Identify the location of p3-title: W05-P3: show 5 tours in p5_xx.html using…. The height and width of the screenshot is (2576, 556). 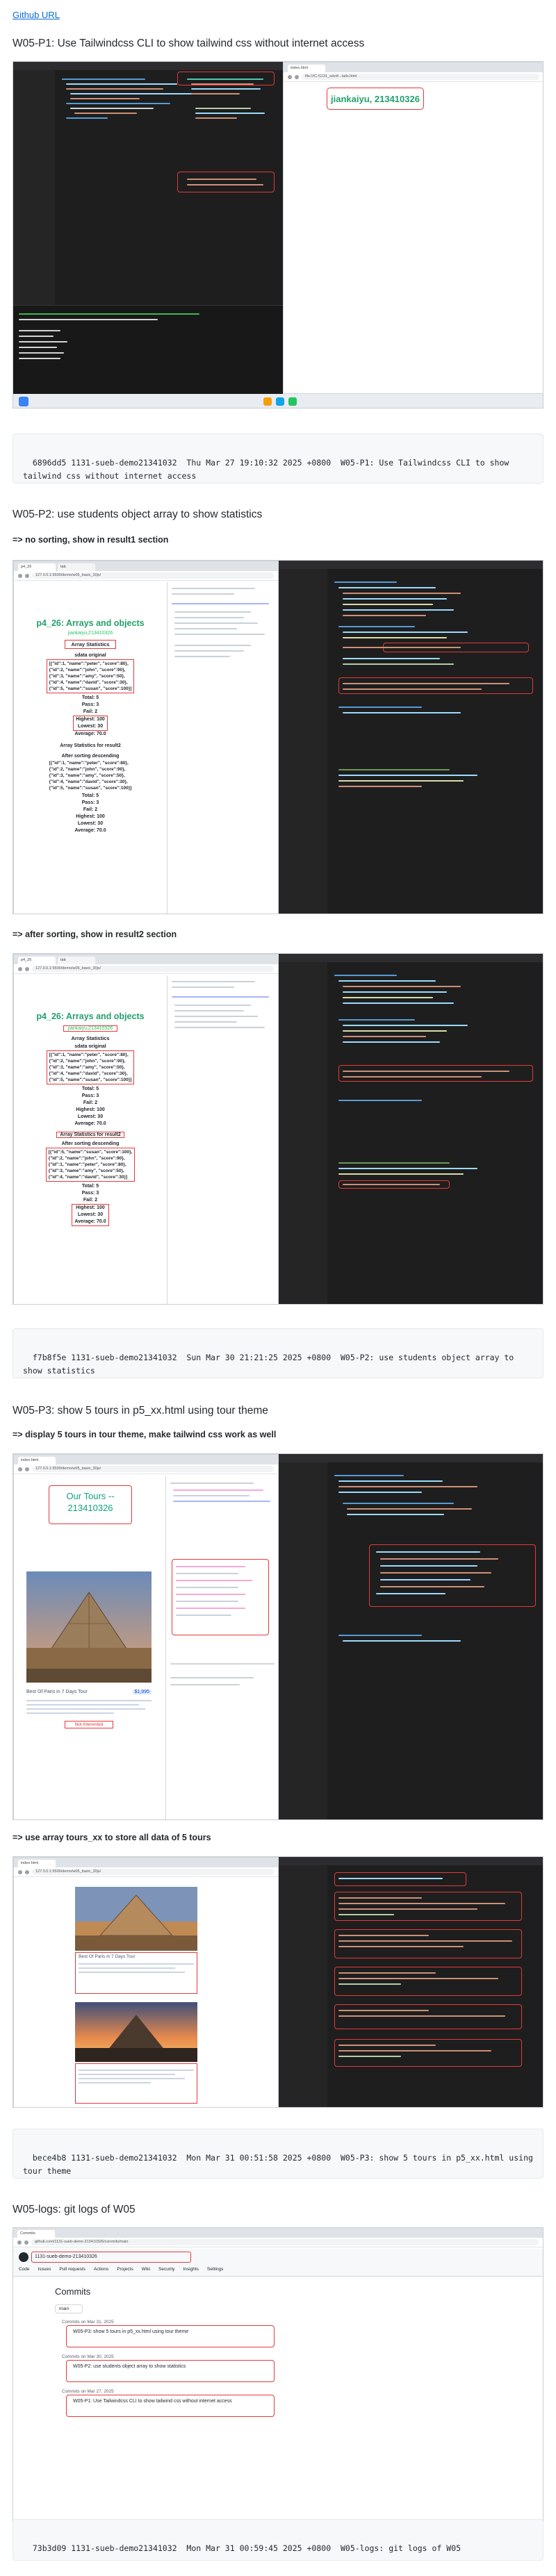
(140, 1411).